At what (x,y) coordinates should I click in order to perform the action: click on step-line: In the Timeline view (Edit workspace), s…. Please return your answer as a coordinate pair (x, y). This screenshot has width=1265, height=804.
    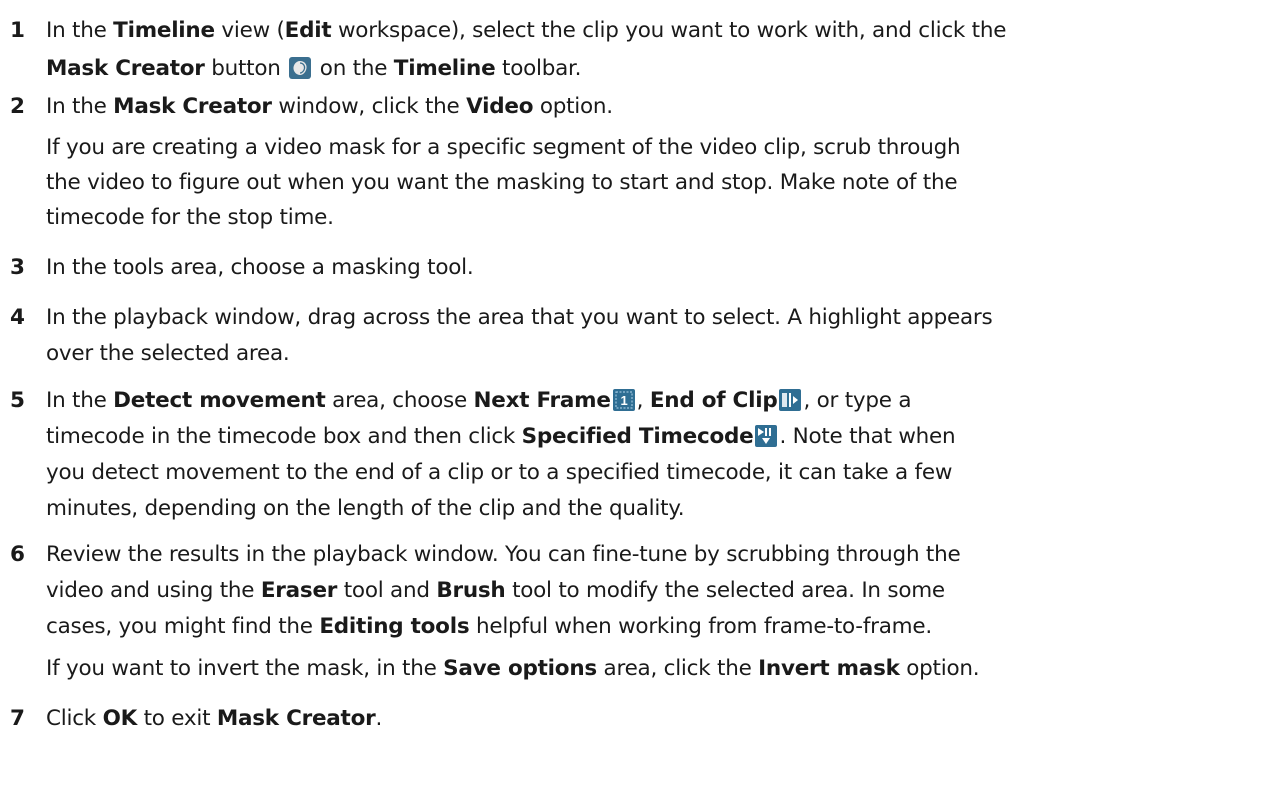
    Looking at the image, I should click on (650, 31).